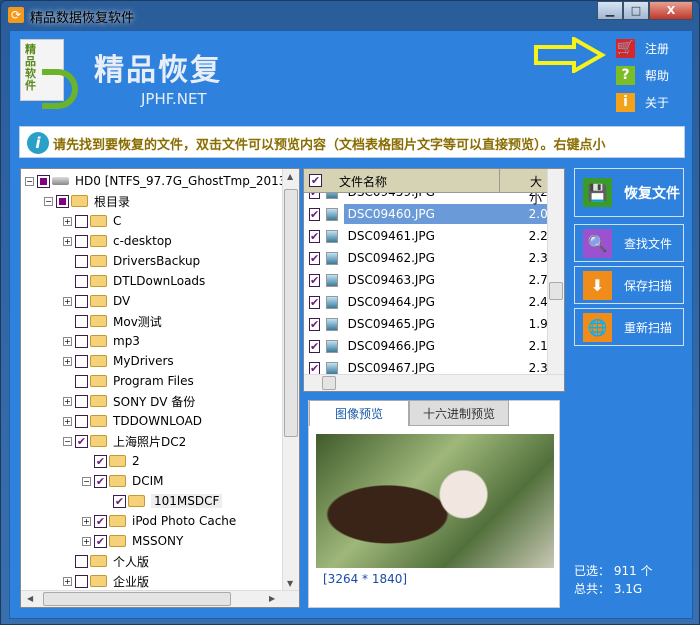  I want to click on file-row: ✔ DSC09461.JPG 2.2M, so click(431, 236).